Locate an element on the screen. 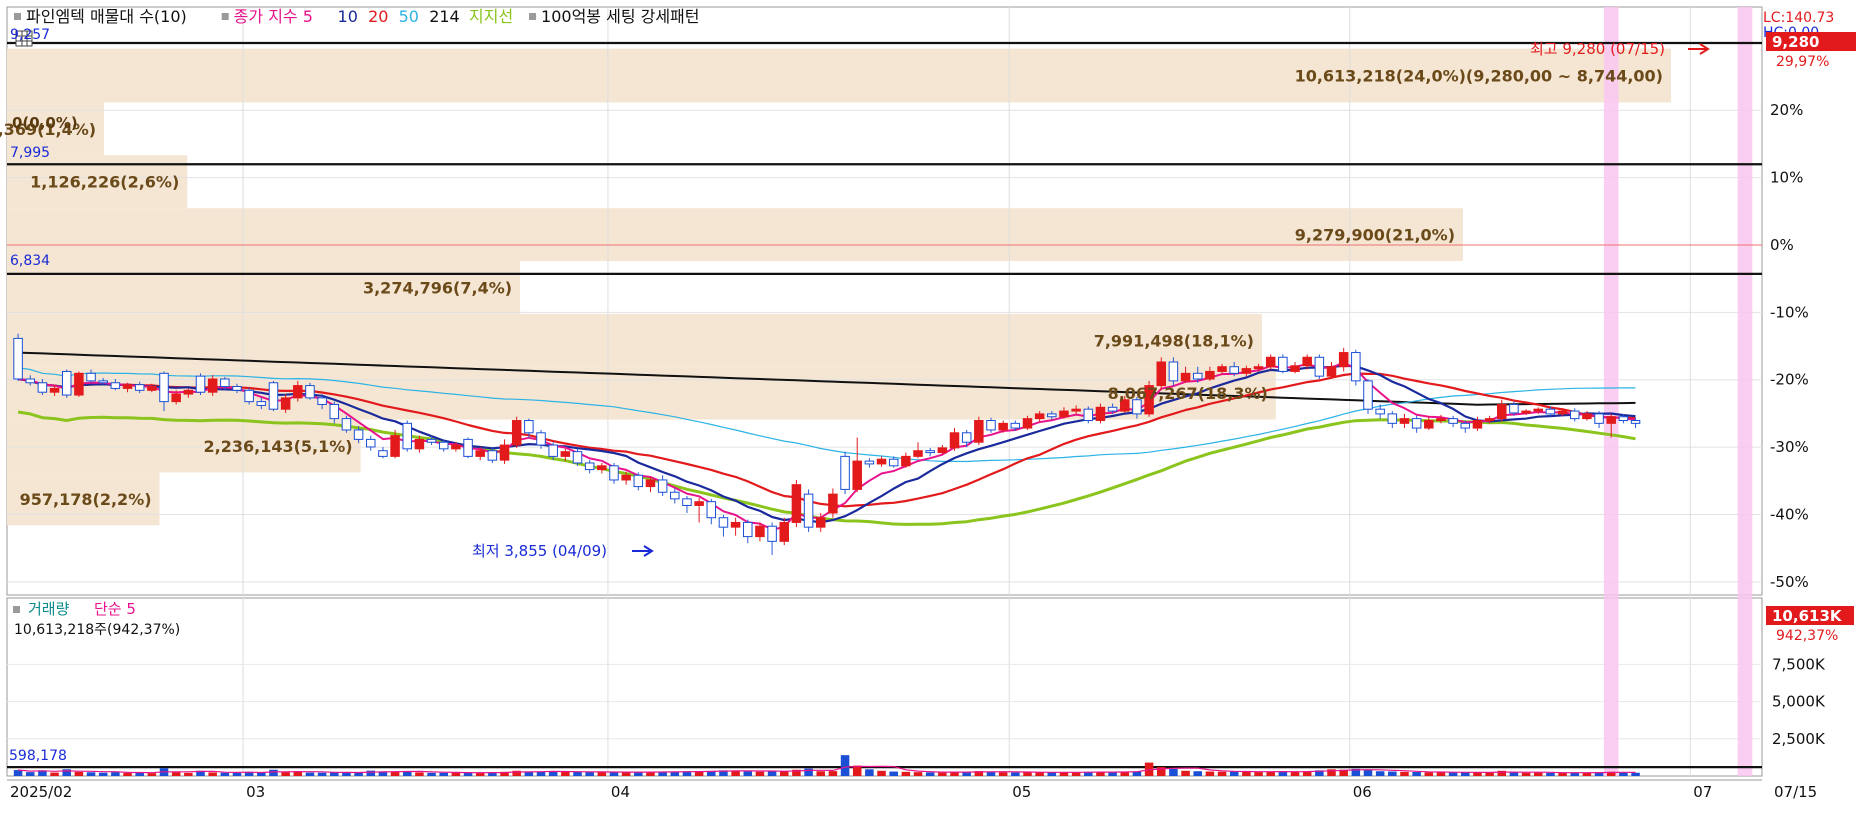 This screenshot has height=814, width=1860. x-axis-label: 2025/02 is located at coordinates (41, 792).